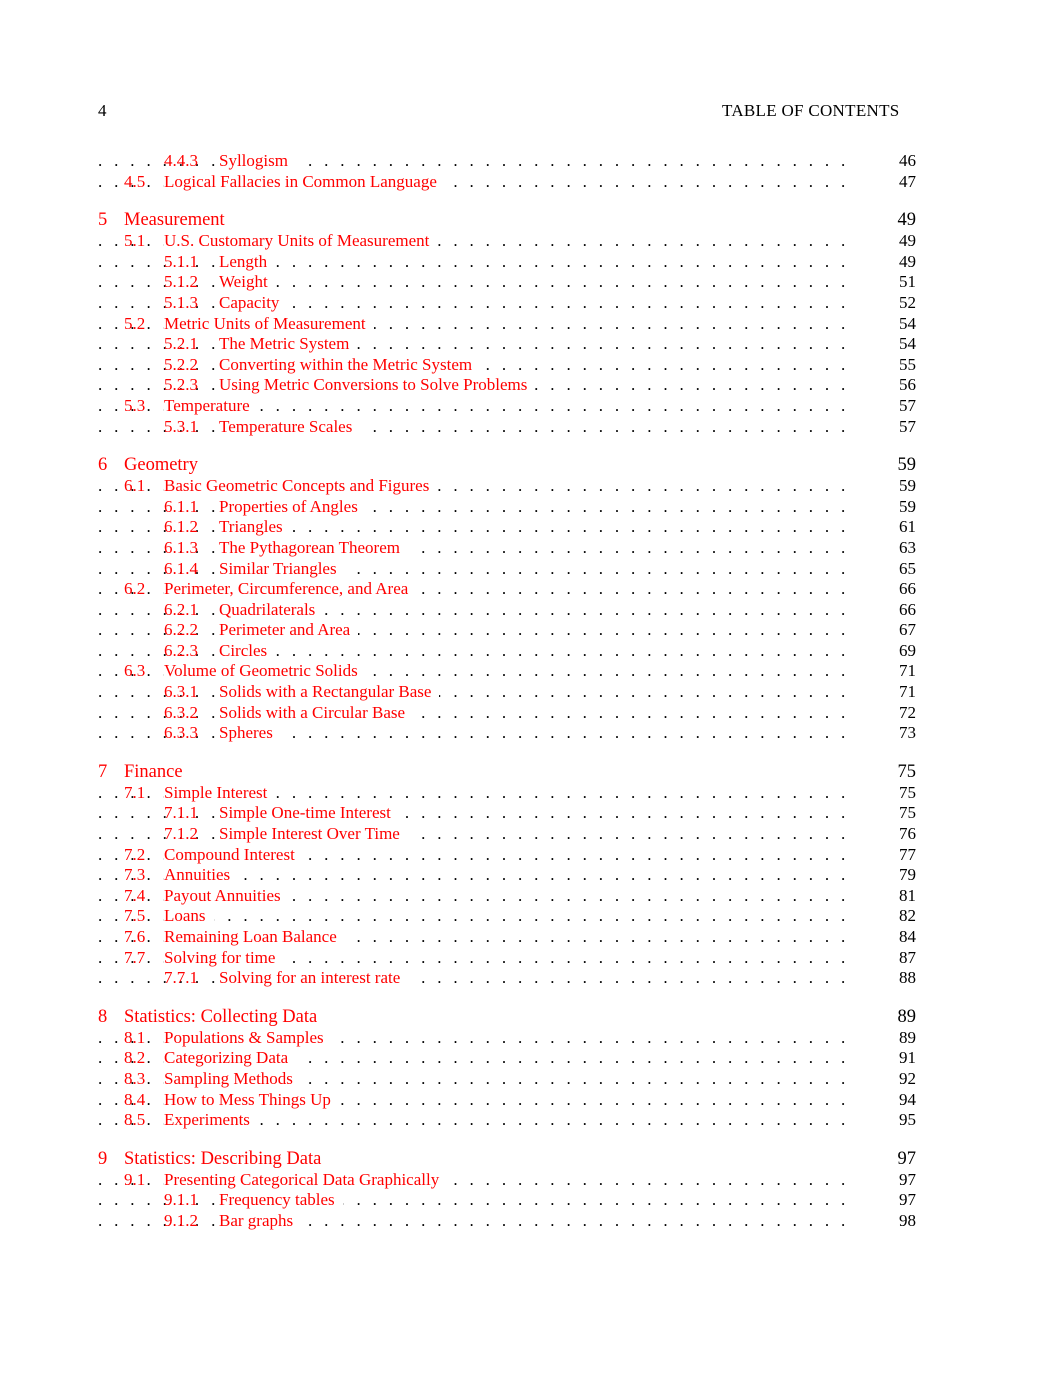  I want to click on toc-entry-title-link: Solving for time, so click(224, 958).